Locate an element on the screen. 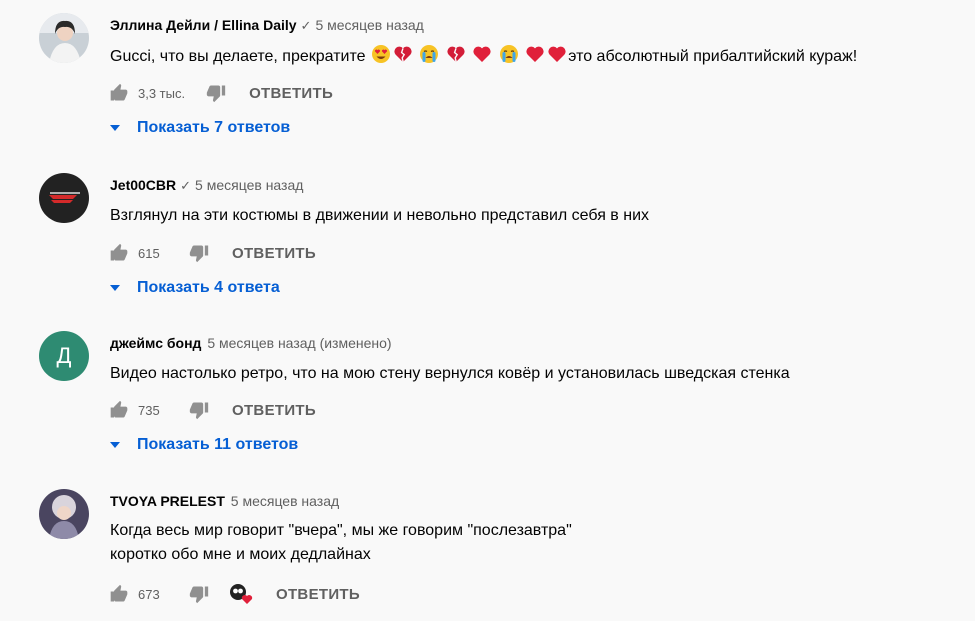  like-count: 3,3 тыс. is located at coordinates (162, 93).